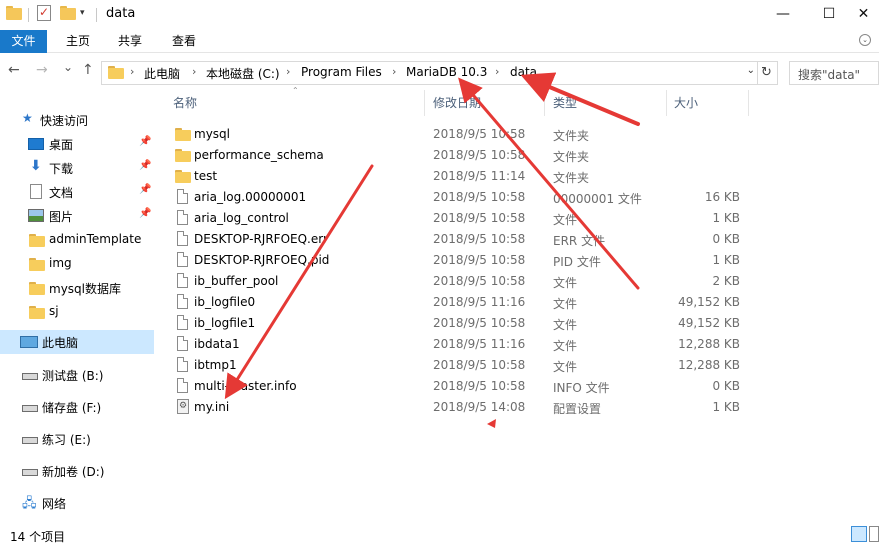  I want to click on sidebar-item-mysql-database: mysql数据库, so click(77, 288).